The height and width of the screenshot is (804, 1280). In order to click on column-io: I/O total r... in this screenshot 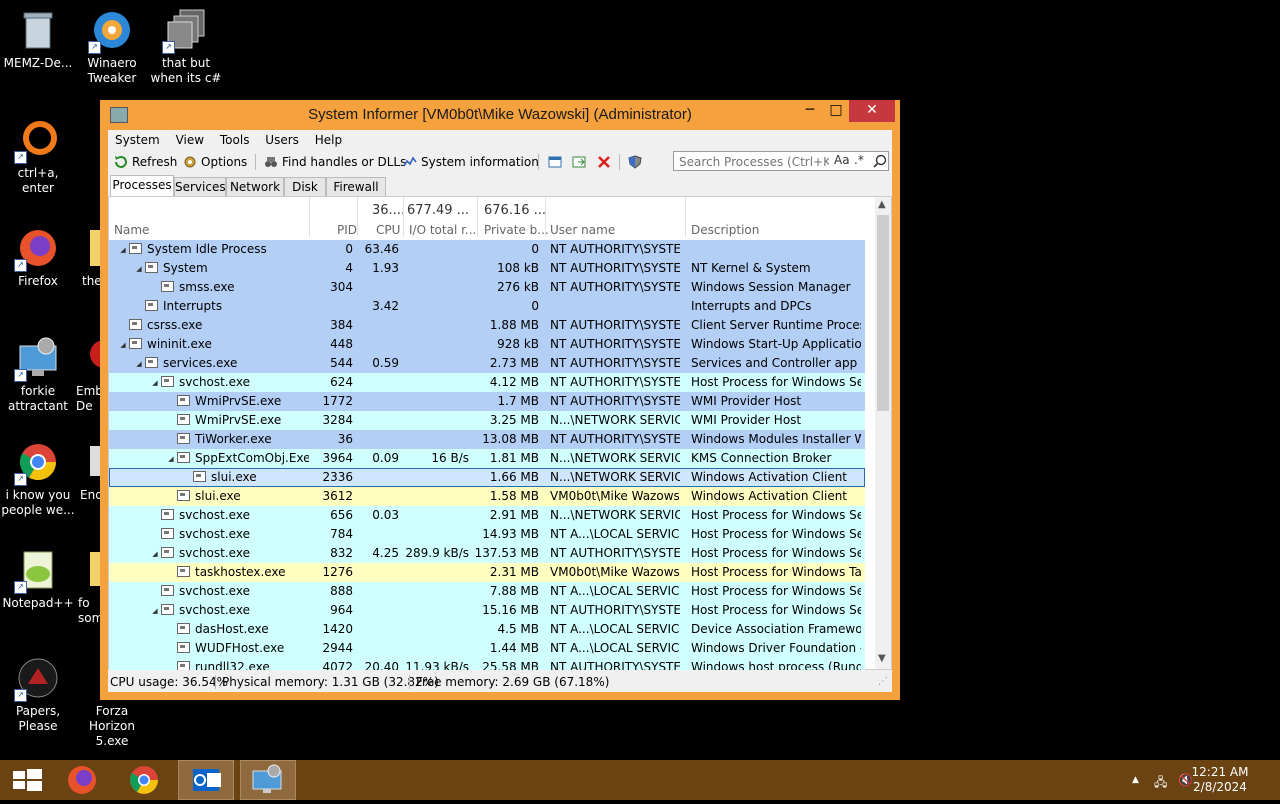, I will do `click(442, 230)`.